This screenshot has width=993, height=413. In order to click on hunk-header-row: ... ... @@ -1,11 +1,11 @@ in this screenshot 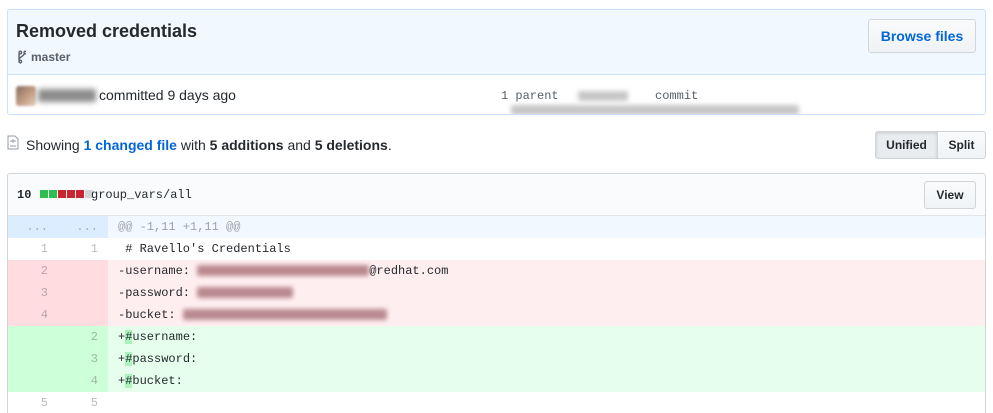, I will do `click(496, 227)`.